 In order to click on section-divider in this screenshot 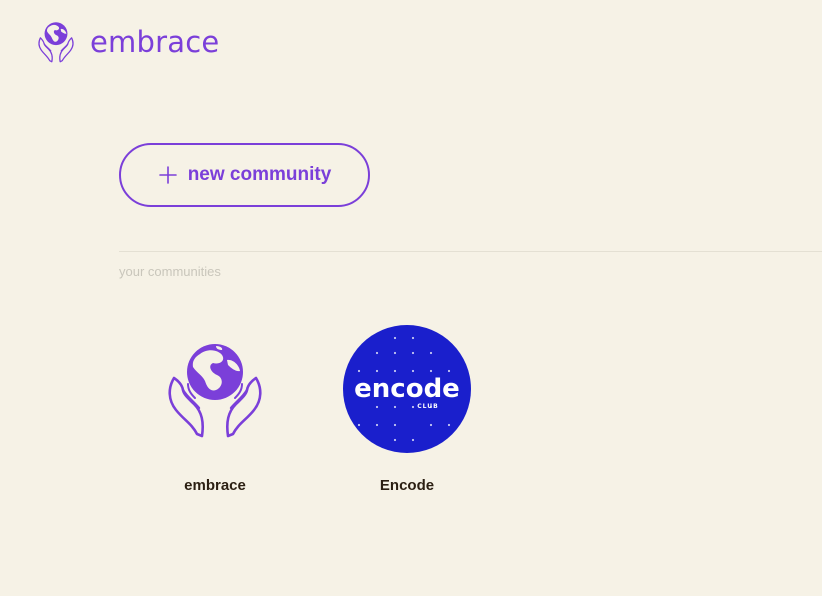, I will do `click(470, 251)`.